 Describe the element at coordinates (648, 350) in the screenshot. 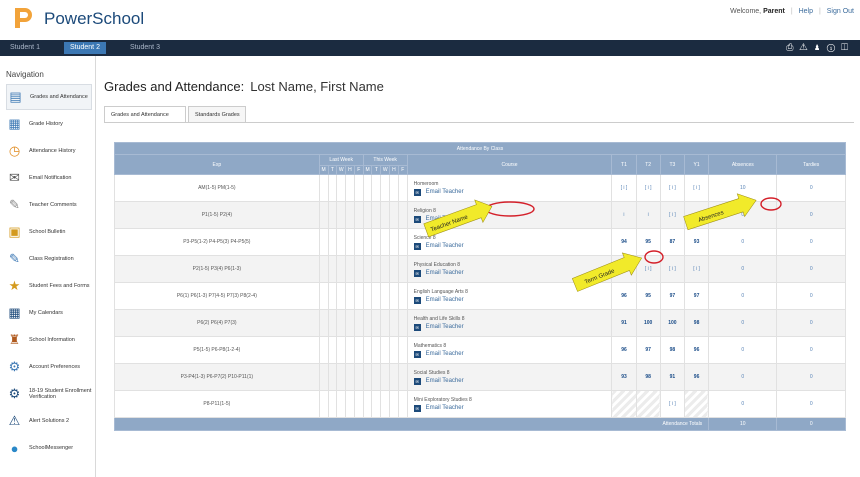

I see `grade-t2: 97` at that location.